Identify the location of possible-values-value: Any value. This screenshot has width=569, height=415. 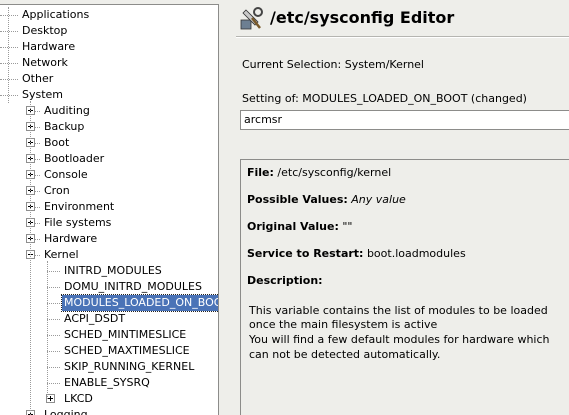
(378, 199).